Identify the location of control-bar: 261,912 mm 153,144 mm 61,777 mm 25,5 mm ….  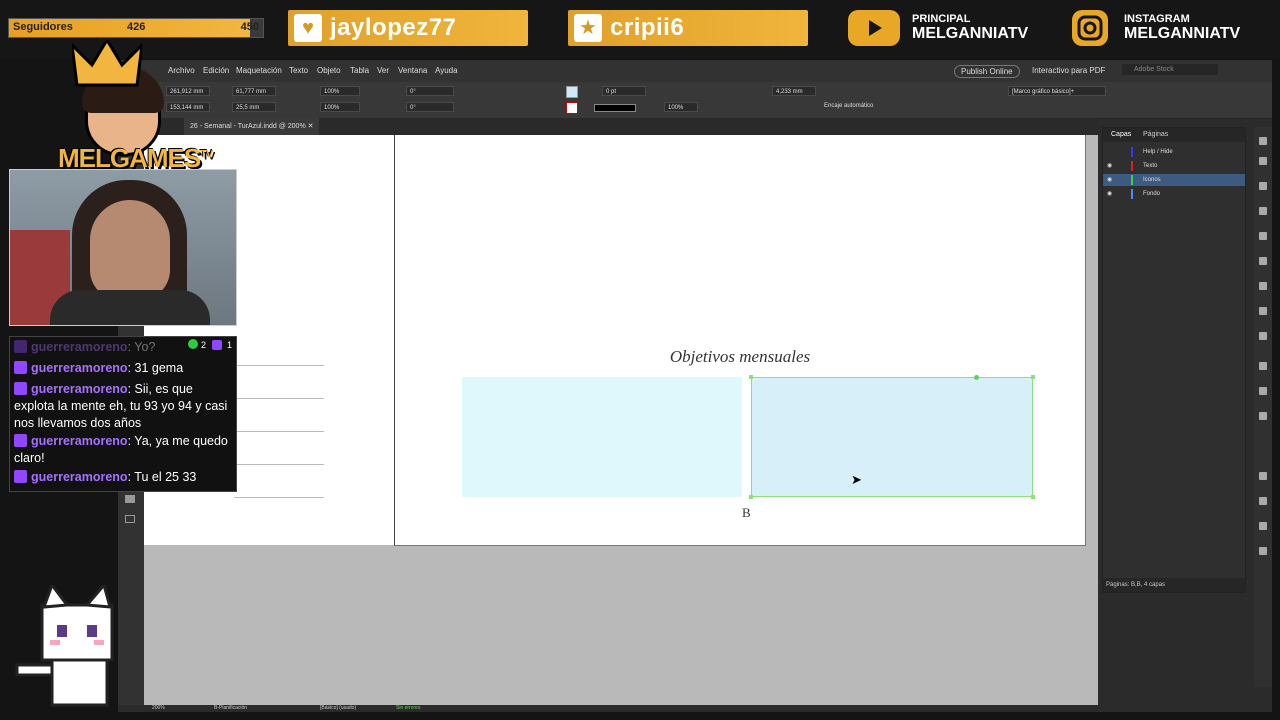
(695, 100).